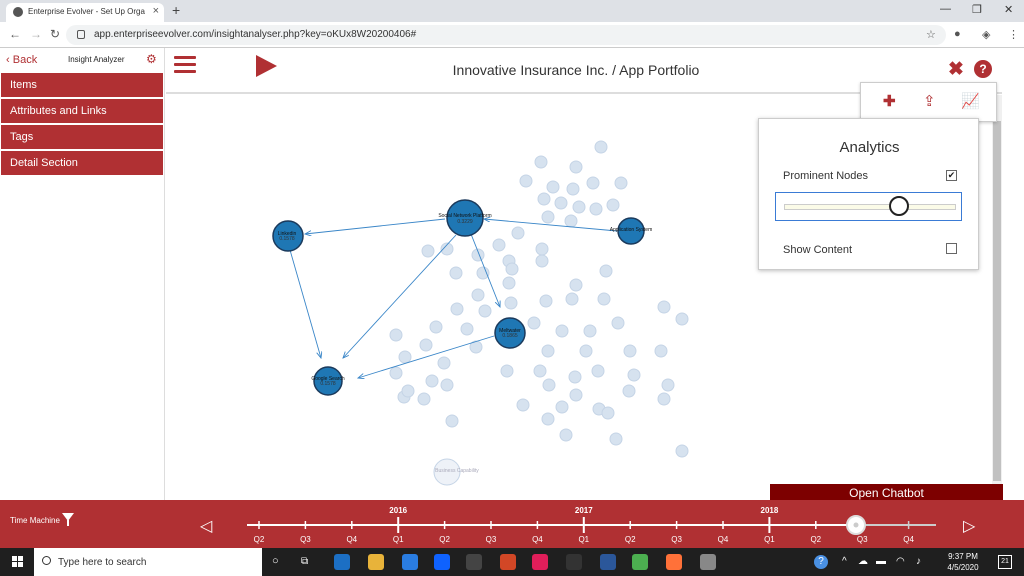 This screenshot has height=576, width=1024. What do you see at coordinates (156, 11) in the screenshot?
I see `close-tab-icon: ×` at bounding box center [156, 11].